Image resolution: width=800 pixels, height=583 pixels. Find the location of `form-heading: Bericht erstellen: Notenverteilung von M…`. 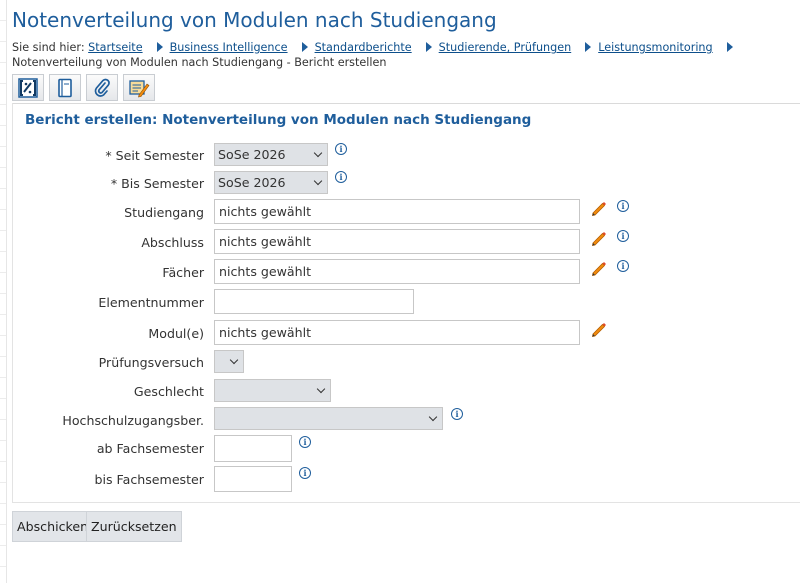

form-heading: Bericht erstellen: Notenverteilung von M… is located at coordinates (278, 120).